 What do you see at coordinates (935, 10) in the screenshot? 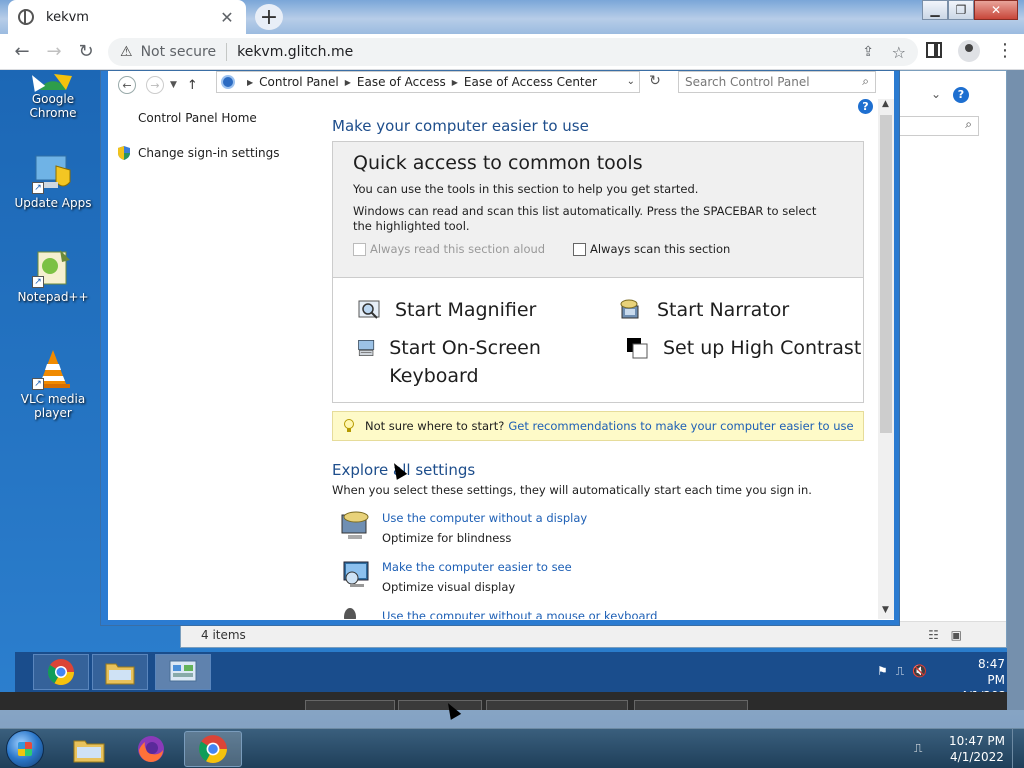
I see `minimize-button: ▁` at bounding box center [935, 10].